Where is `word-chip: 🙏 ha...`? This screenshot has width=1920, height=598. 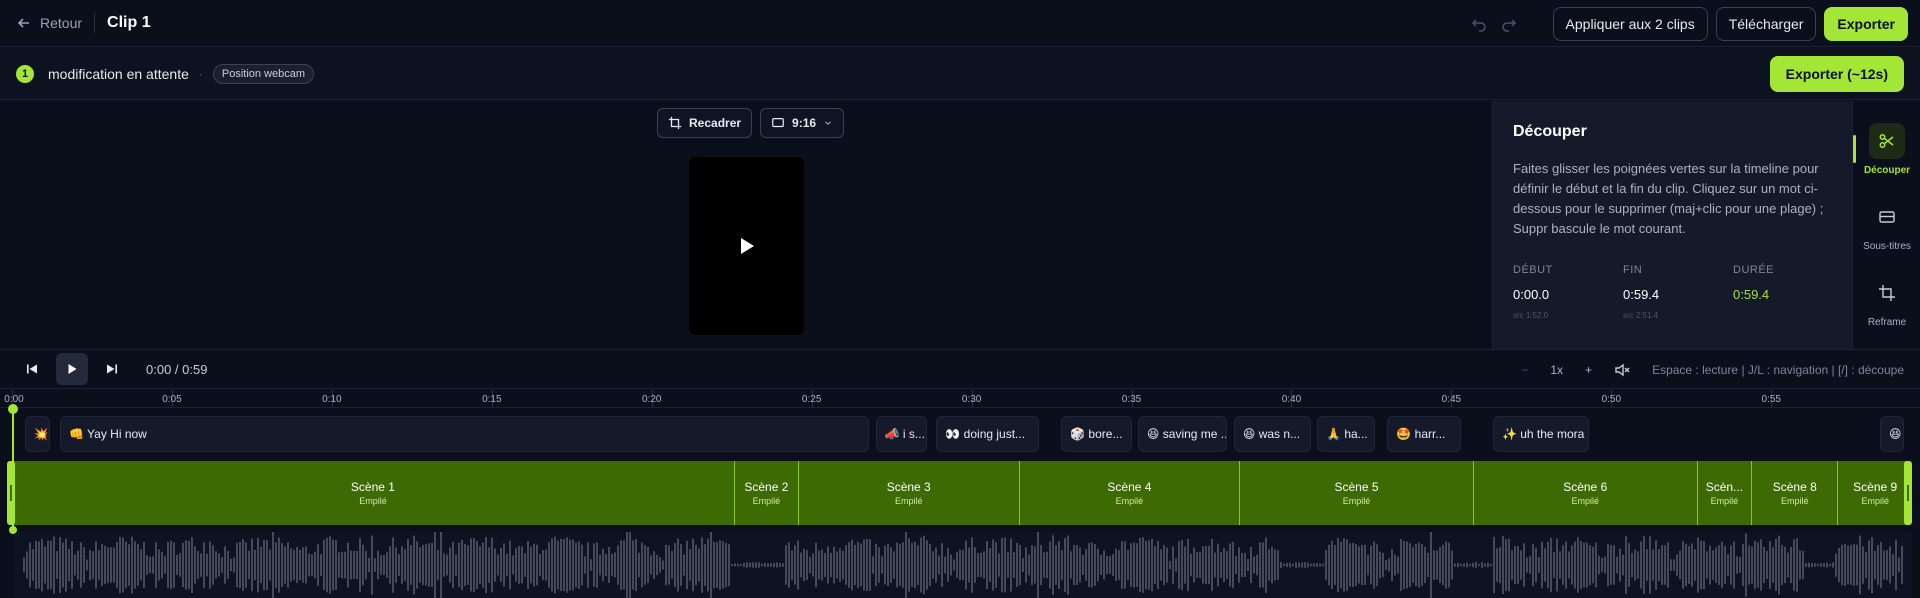
word-chip: 🙏 ha... is located at coordinates (1346, 434).